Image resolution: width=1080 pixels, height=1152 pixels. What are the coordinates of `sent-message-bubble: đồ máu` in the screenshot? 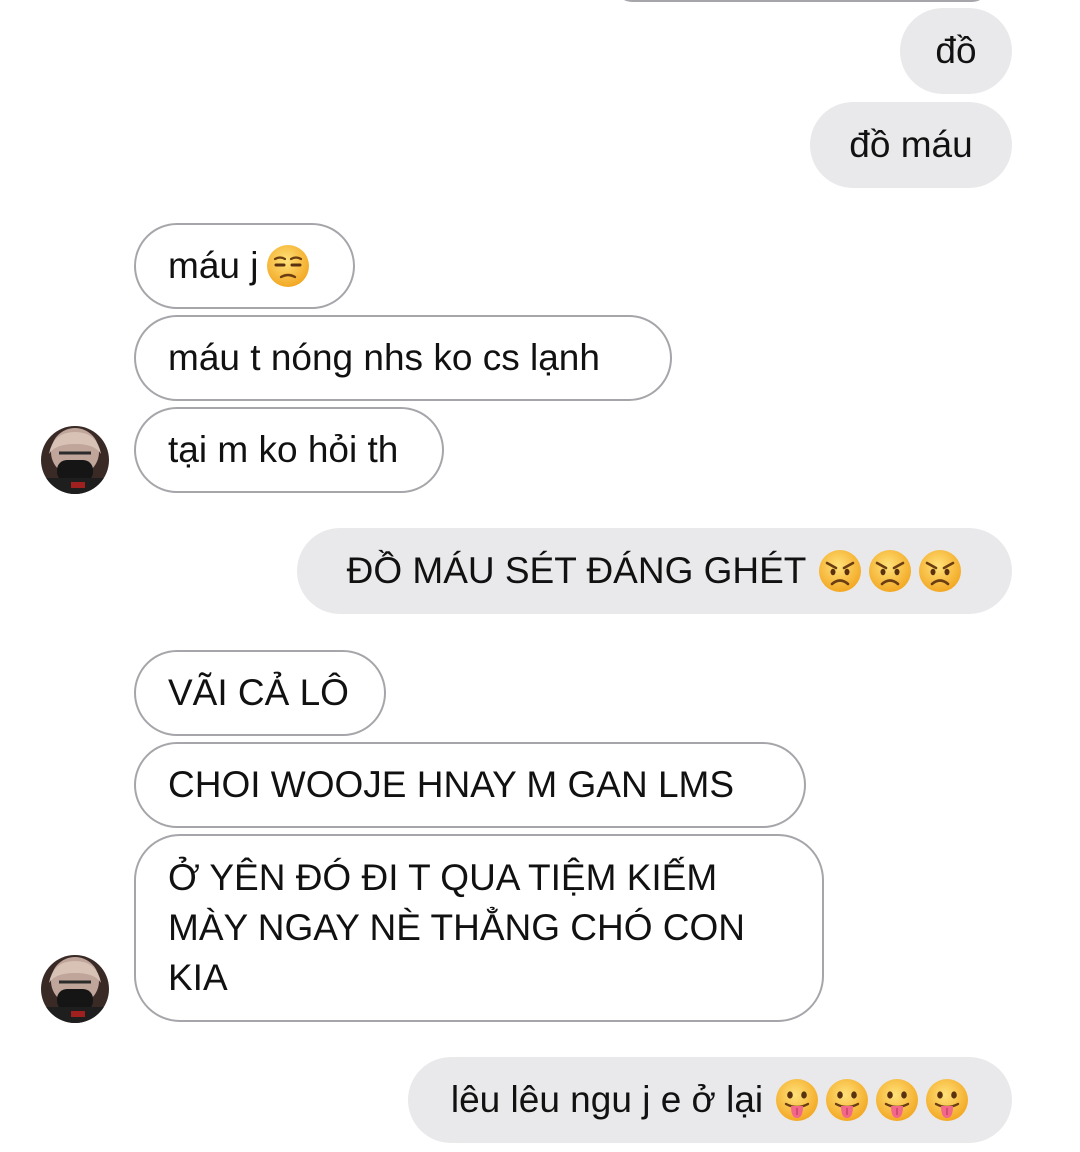 It's located at (911, 145).